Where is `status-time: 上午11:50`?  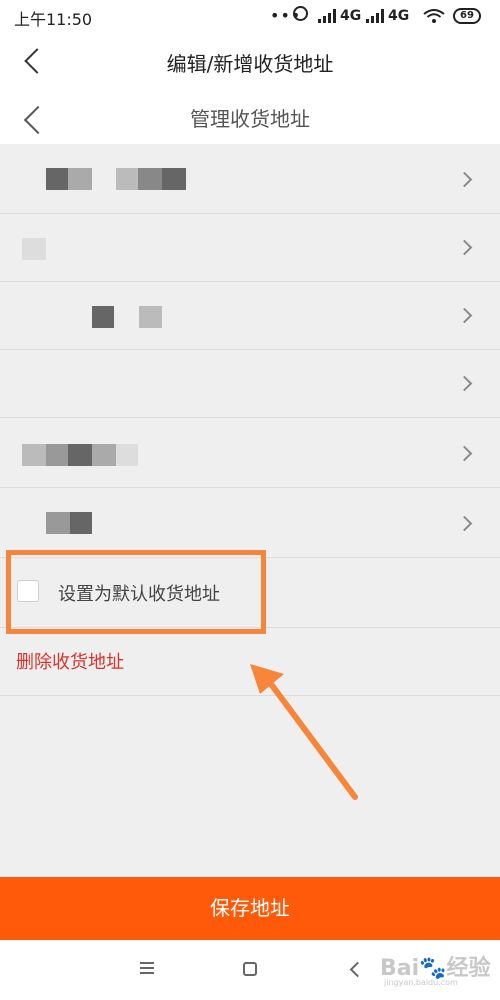
status-time: 上午11:50 is located at coordinates (53, 19).